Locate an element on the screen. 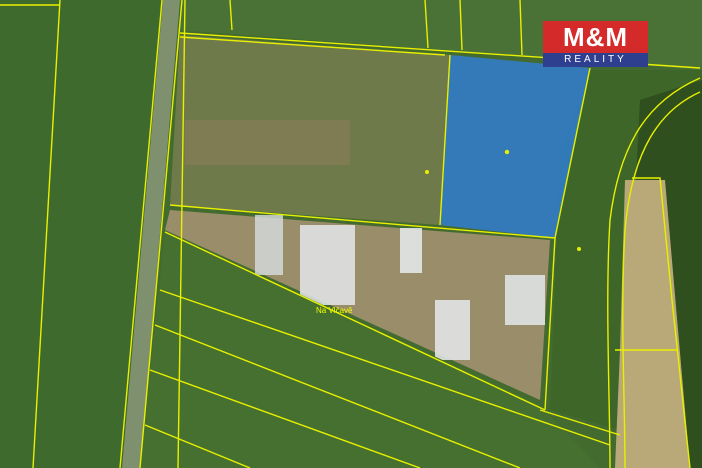 This screenshot has height=468, width=702. street-label: Na Vlčavě is located at coordinates (334, 310).